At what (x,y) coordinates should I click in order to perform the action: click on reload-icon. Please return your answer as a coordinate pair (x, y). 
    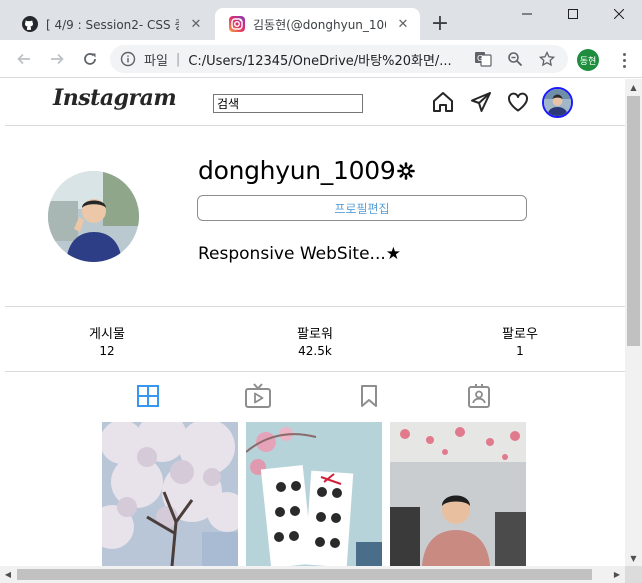
    Looking at the image, I should click on (90, 59).